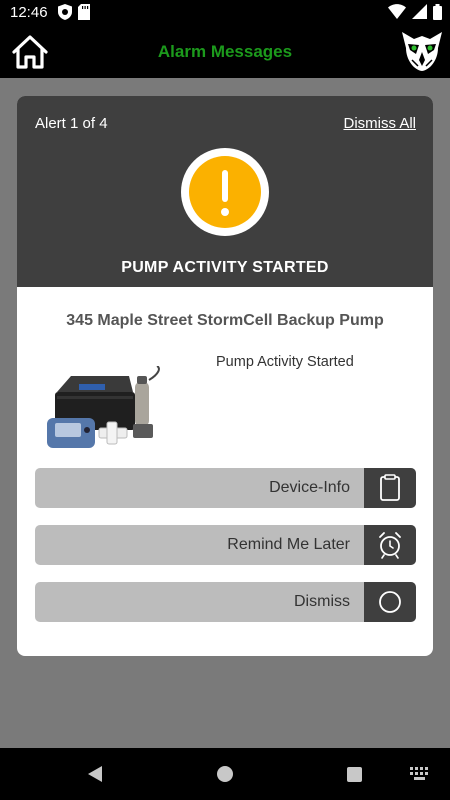 The width and height of the screenshot is (450, 800). I want to click on signal-icon, so click(419, 11).